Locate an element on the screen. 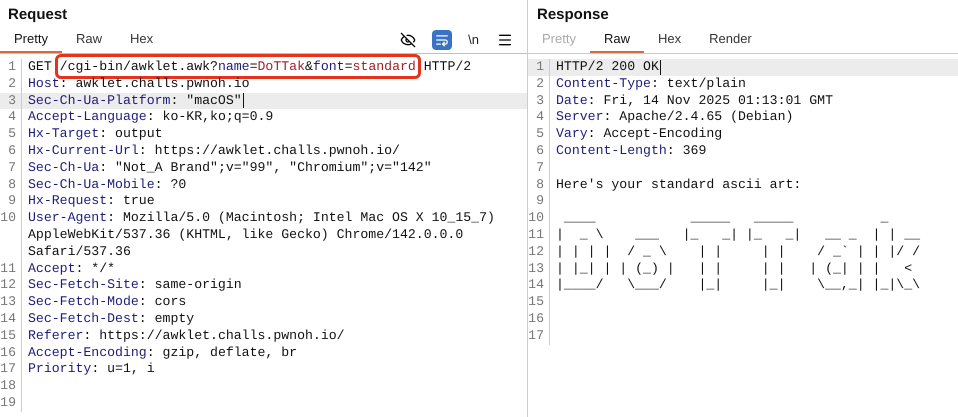 Image resolution: width=958 pixels, height=417 pixels. header-name: Vary is located at coordinates (572, 134).